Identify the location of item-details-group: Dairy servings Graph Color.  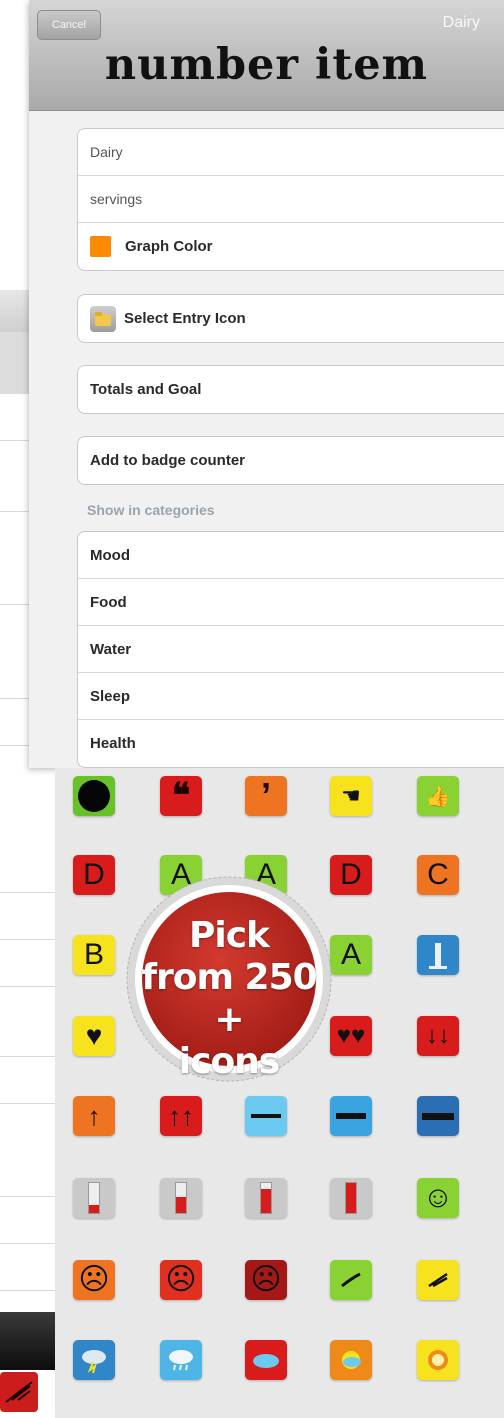
(290, 199).